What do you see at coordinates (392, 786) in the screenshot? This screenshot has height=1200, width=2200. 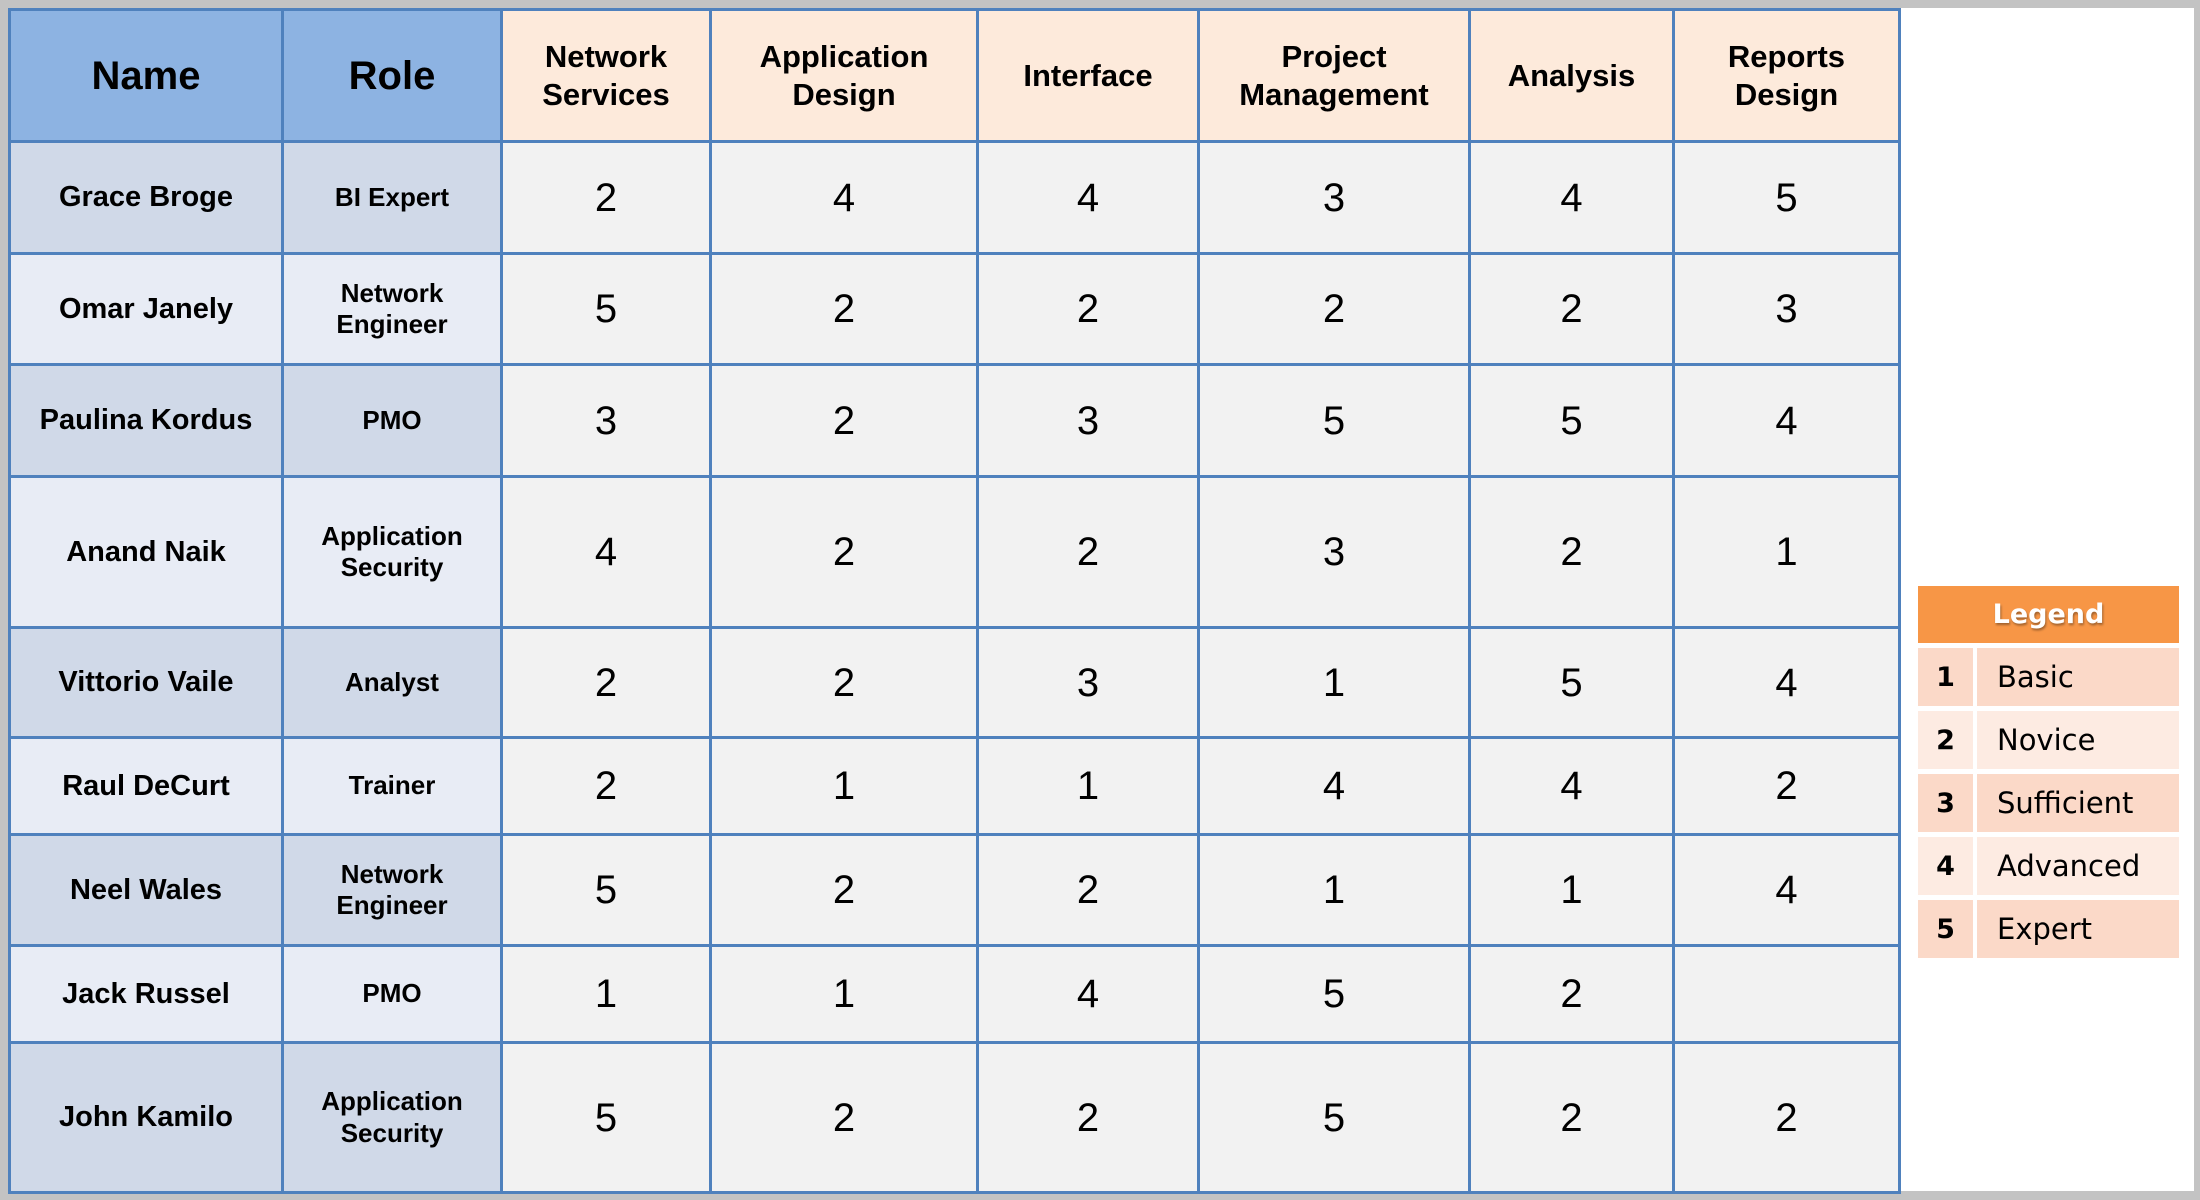 I see `employee-role-cell: Trainer` at bounding box center [392, 786].